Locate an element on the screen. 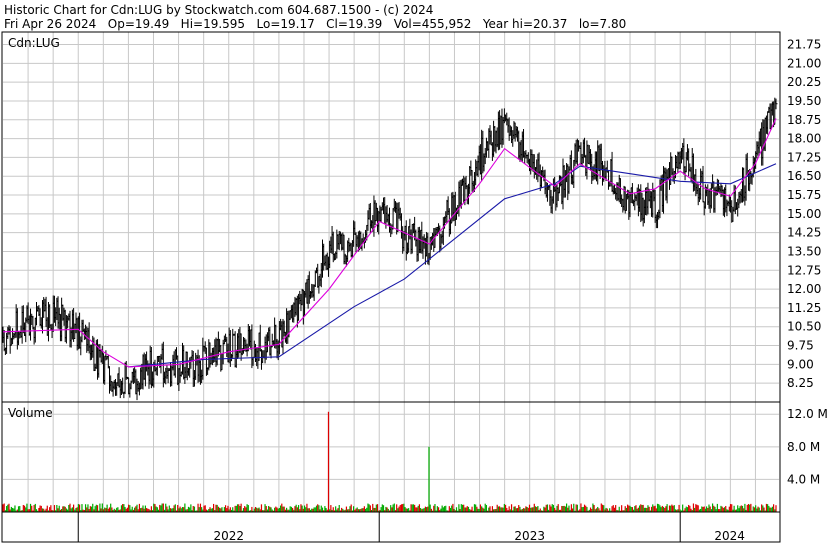 The width and height of the screenshot is (830, 543). price-tick-label: 20.25 is located at coordinates (804, 82).